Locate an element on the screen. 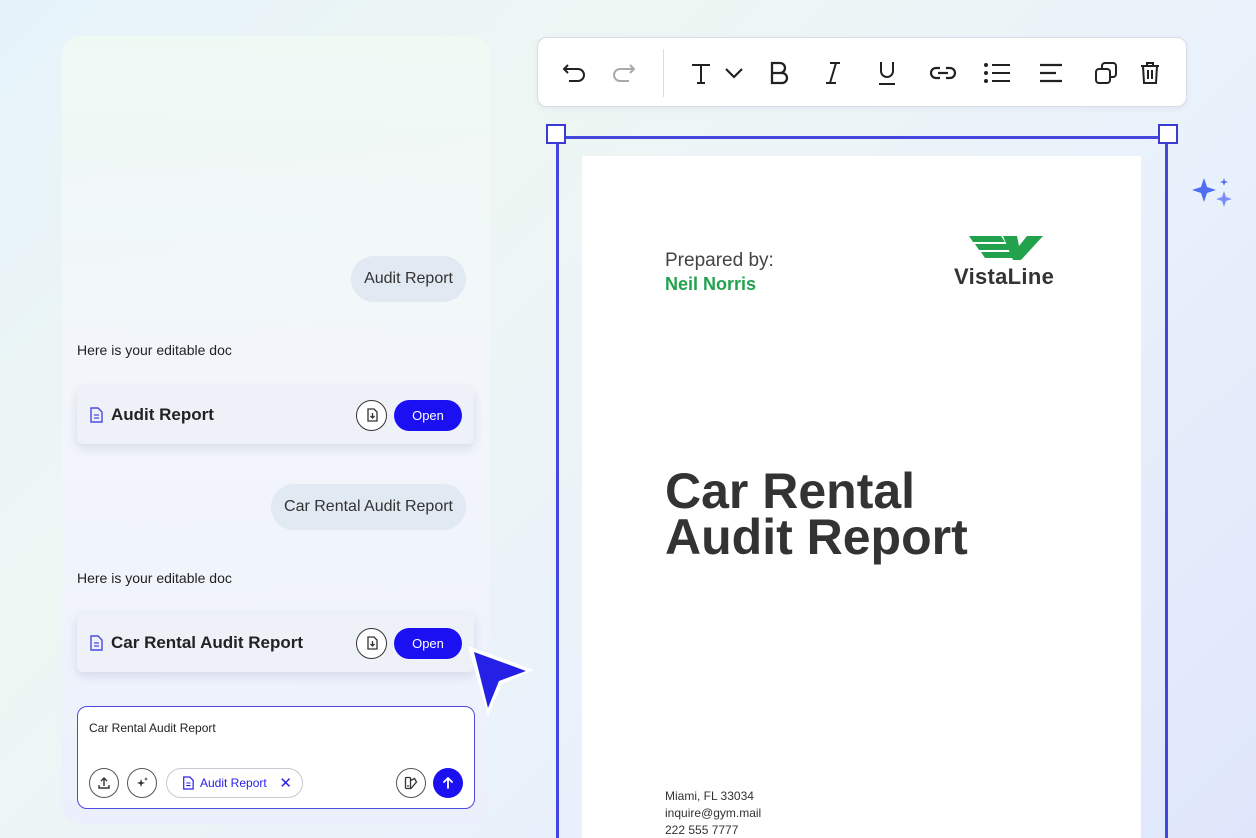 The image size is (1256, 838). redo-icon is located at coordinates (624, 73).